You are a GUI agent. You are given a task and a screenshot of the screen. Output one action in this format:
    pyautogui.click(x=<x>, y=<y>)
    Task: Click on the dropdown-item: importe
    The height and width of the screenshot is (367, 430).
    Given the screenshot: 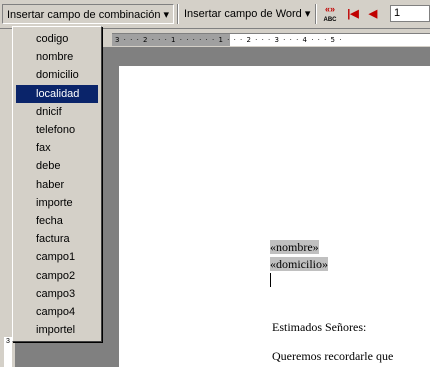 What is the action you would take?
    pyautogui.click(x=57, y=203)
    